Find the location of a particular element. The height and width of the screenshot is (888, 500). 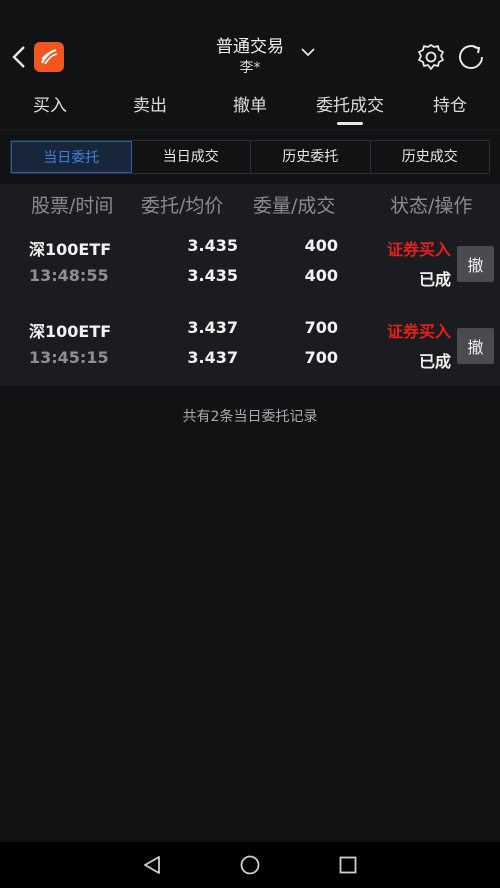

tab-buy: 买入 is located at coordinates (50, 107).